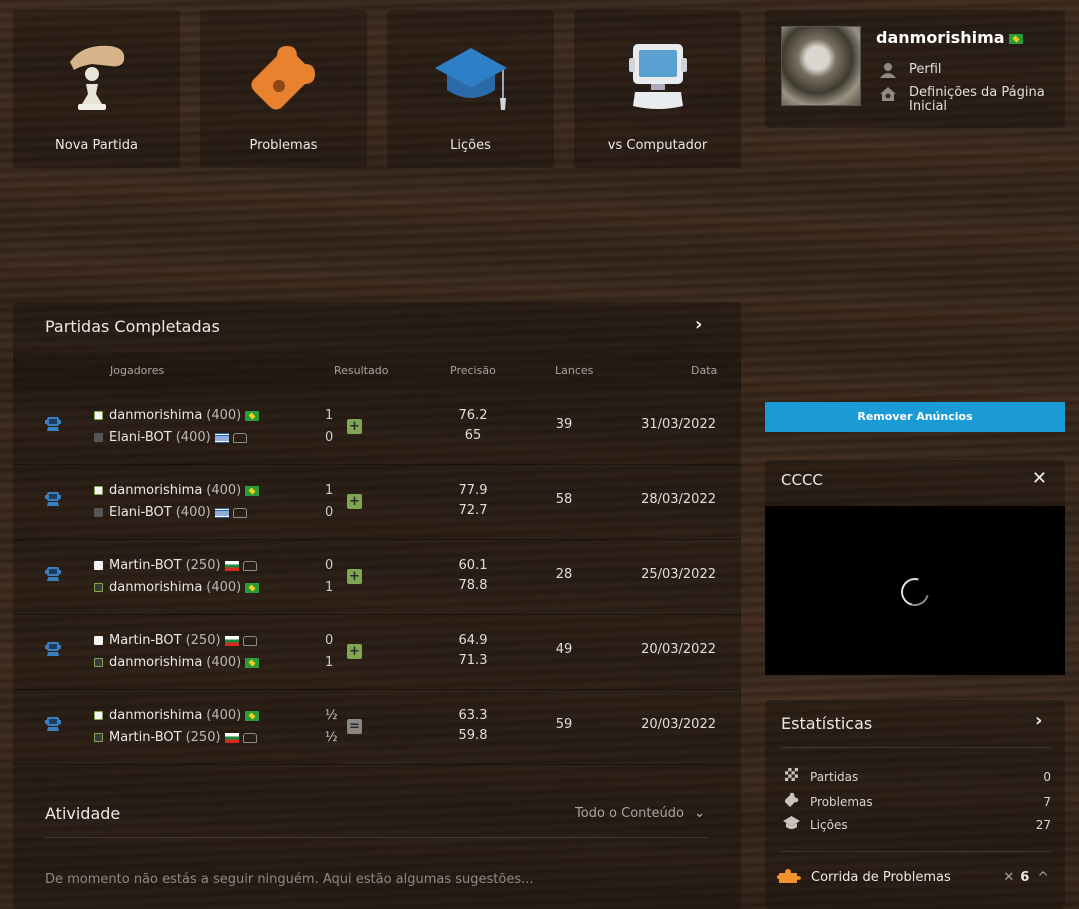 The height and width of the screenshot is (909, 1079). I want to click on col-date: Data, so click(704, 370).